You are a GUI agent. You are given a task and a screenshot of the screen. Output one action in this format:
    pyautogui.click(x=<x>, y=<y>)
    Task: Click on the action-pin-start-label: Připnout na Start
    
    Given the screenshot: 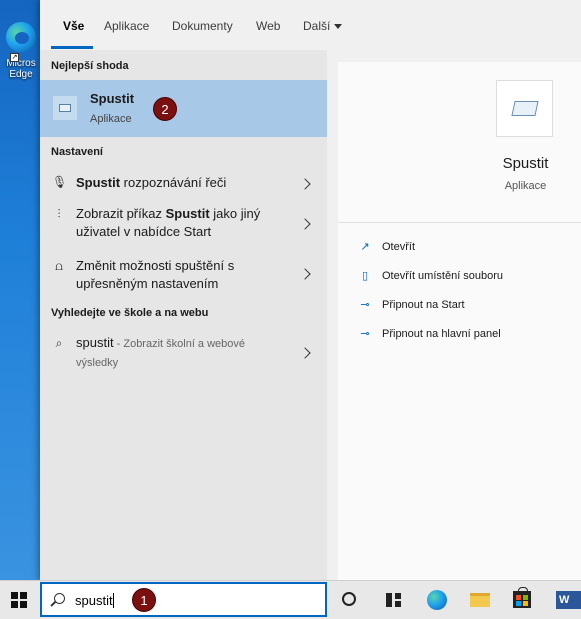 What is the action you would take?
    pyautogui.click(x=423, y=305)
    